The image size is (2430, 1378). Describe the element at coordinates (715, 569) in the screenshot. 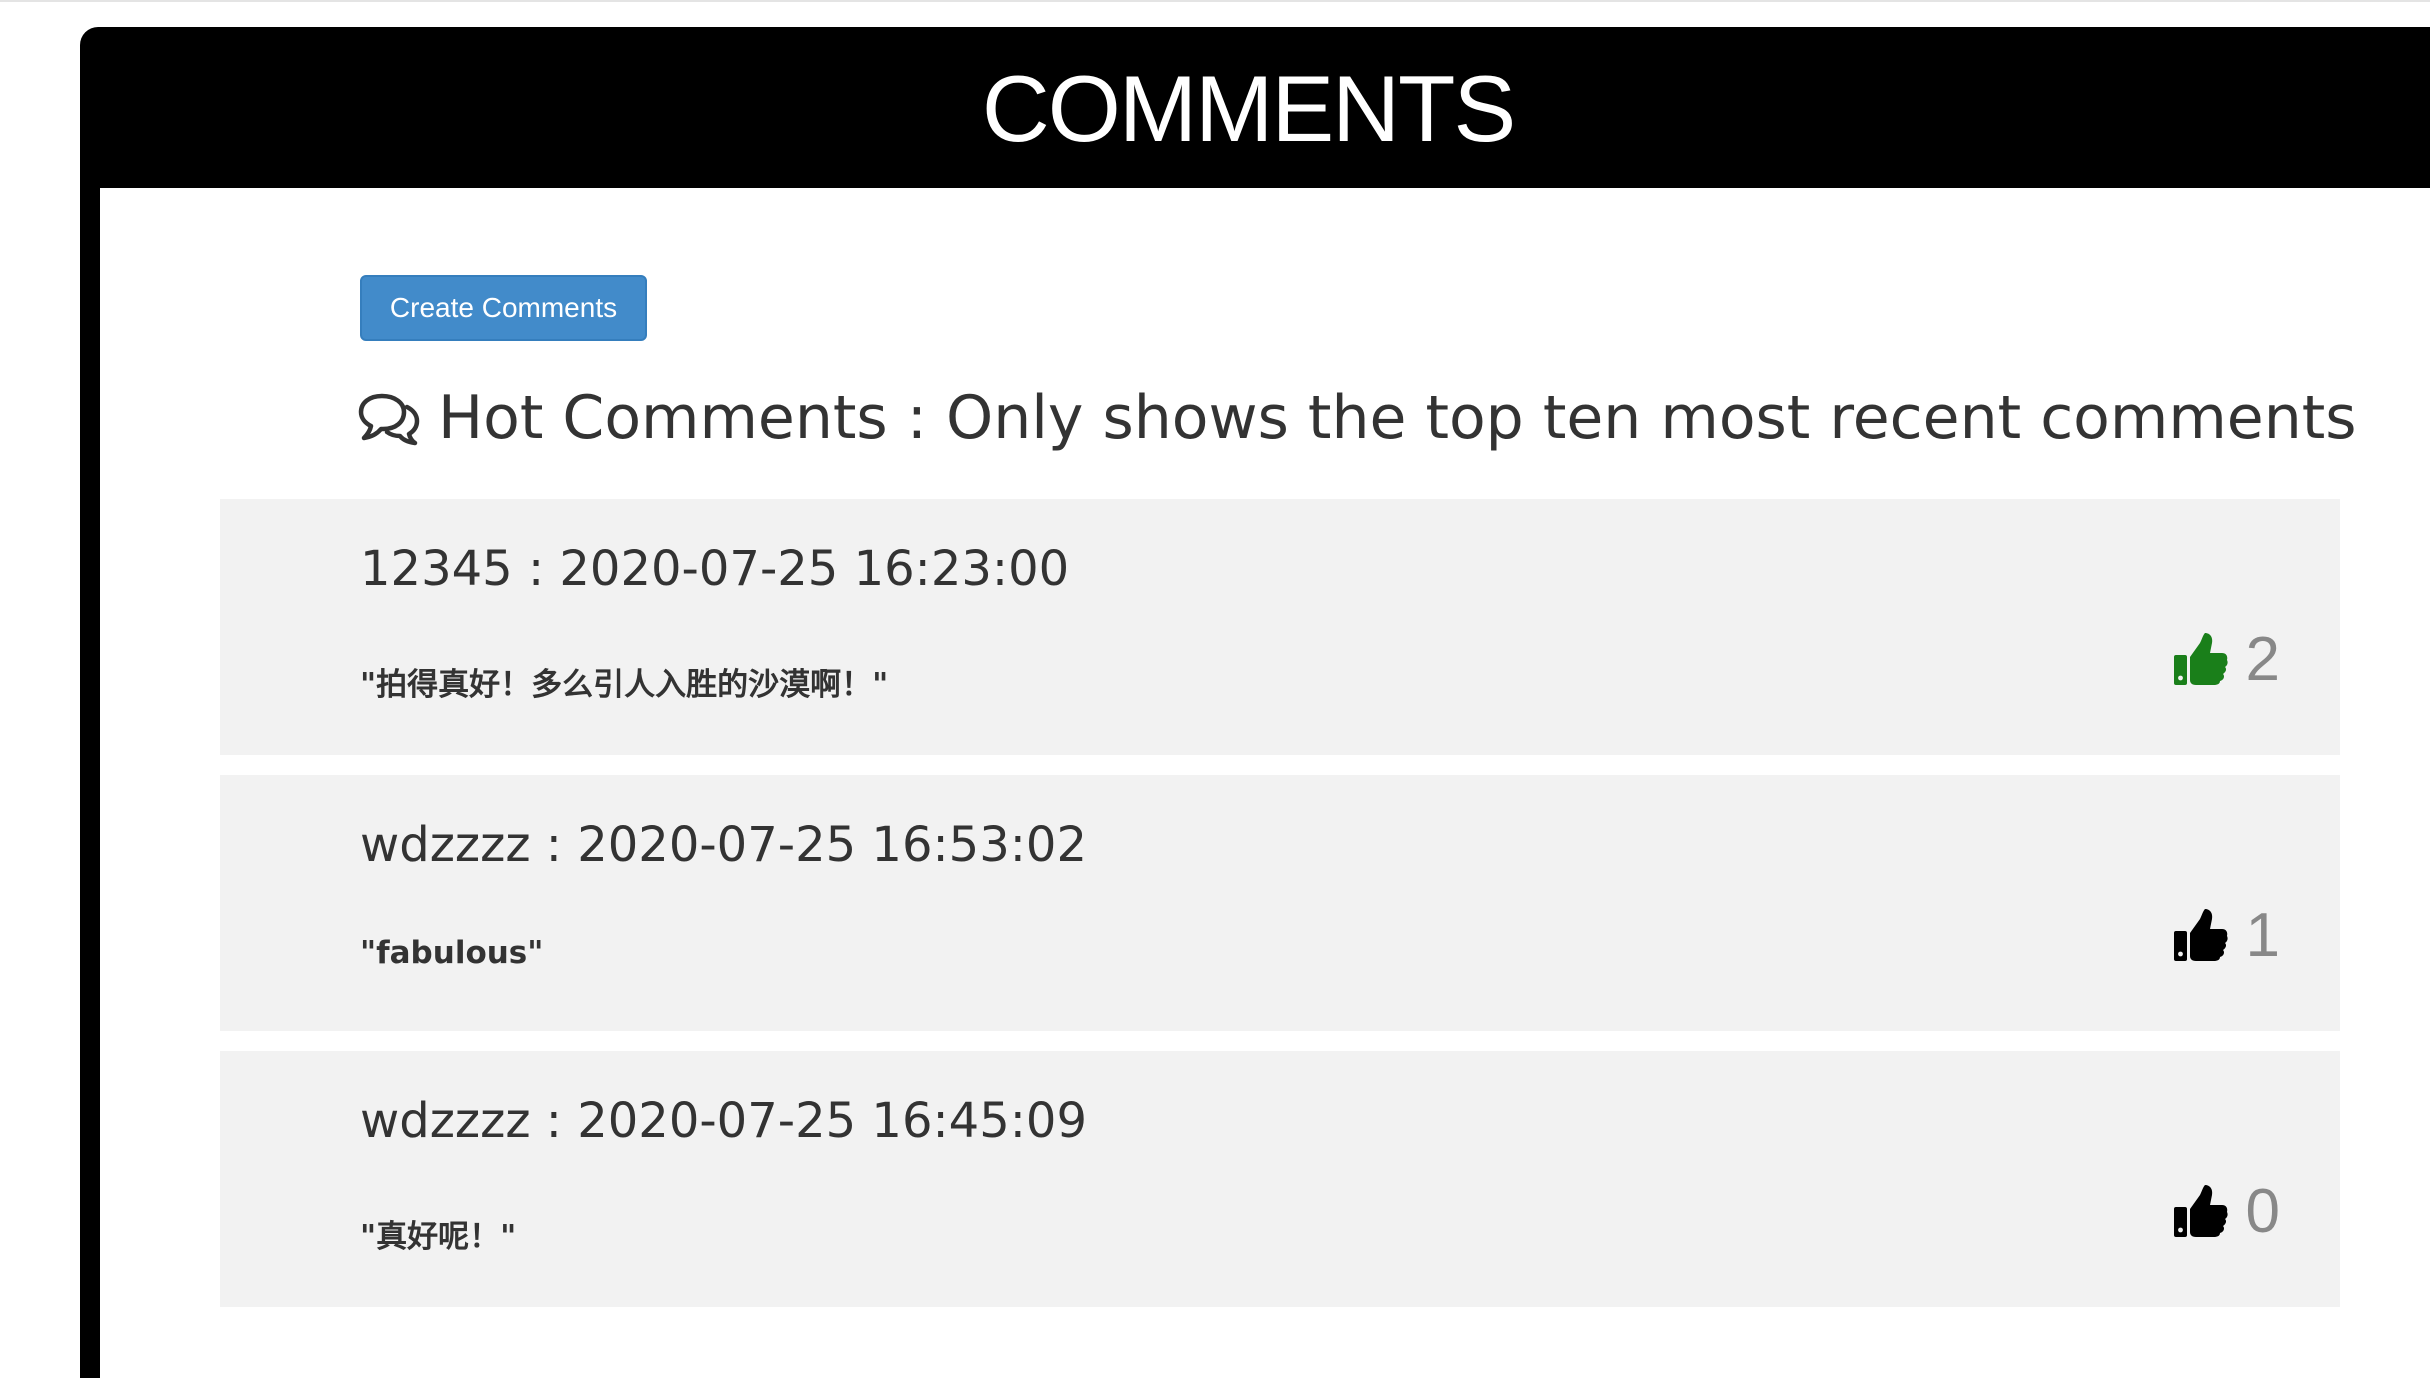

I see `comment-author-time: 12345 : 2020-07-25 16:23:00` at that location.